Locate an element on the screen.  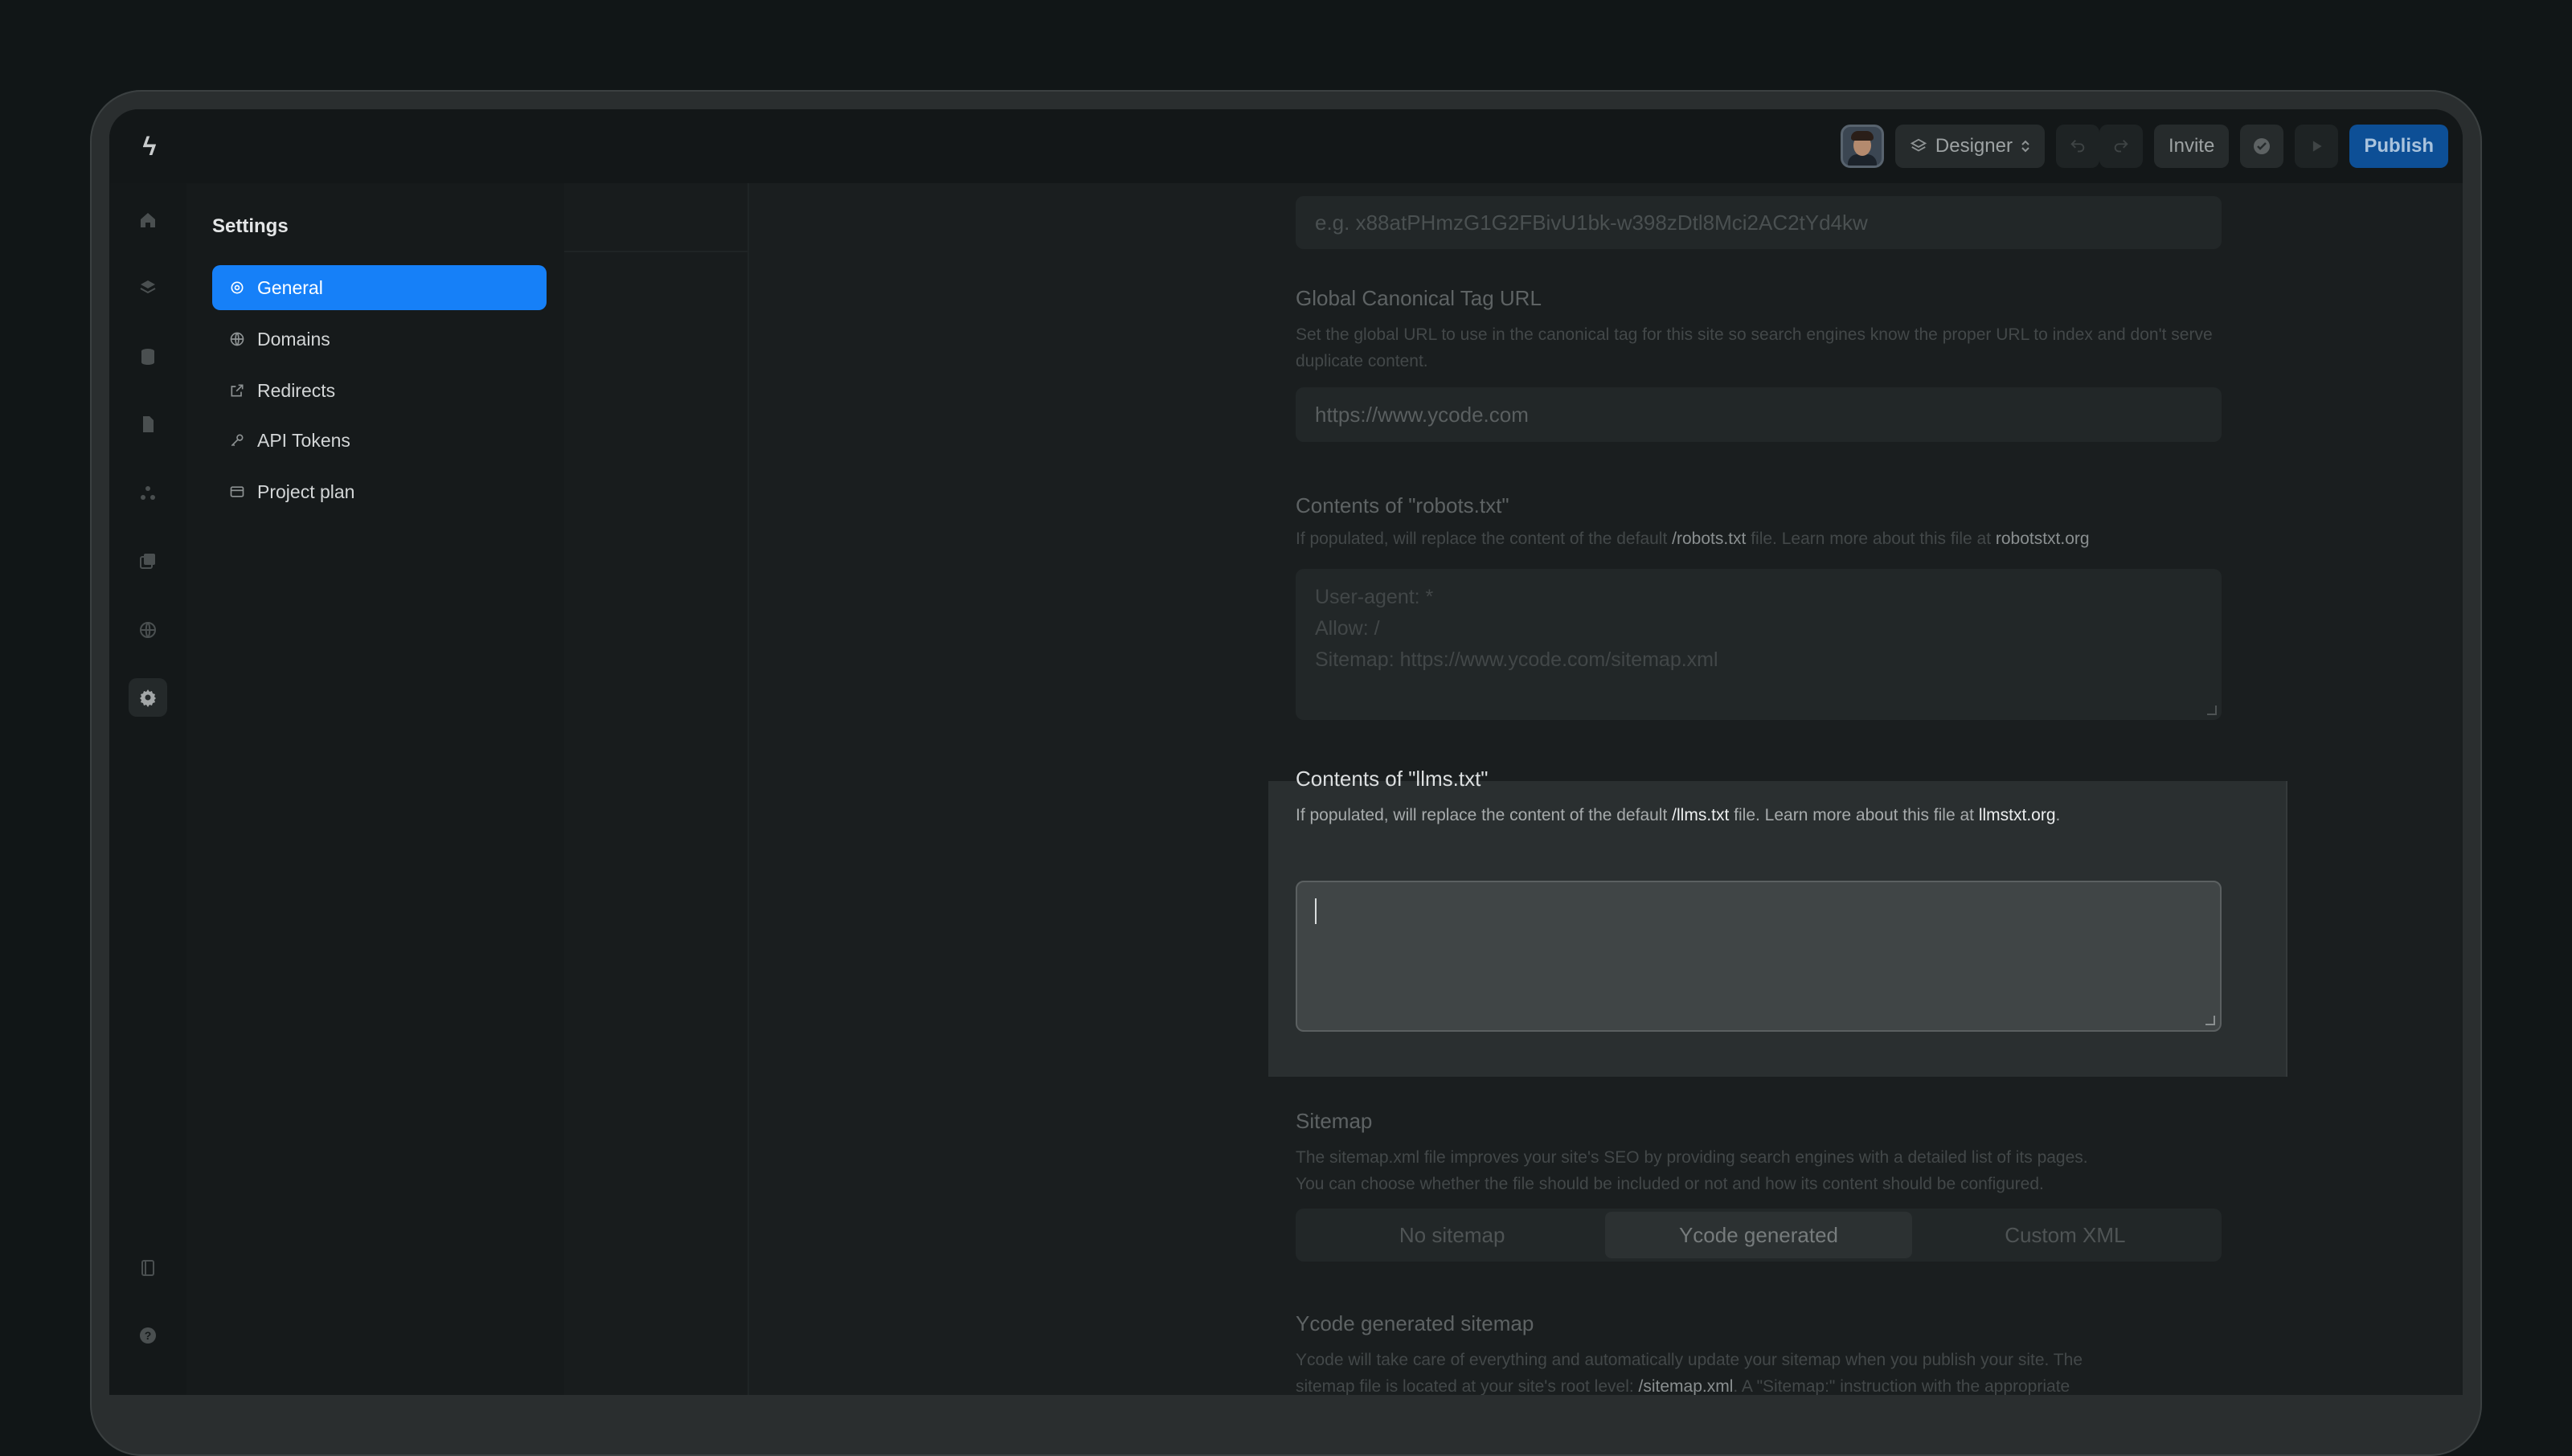
left-rail: ? is located at coordinates (147, 789).